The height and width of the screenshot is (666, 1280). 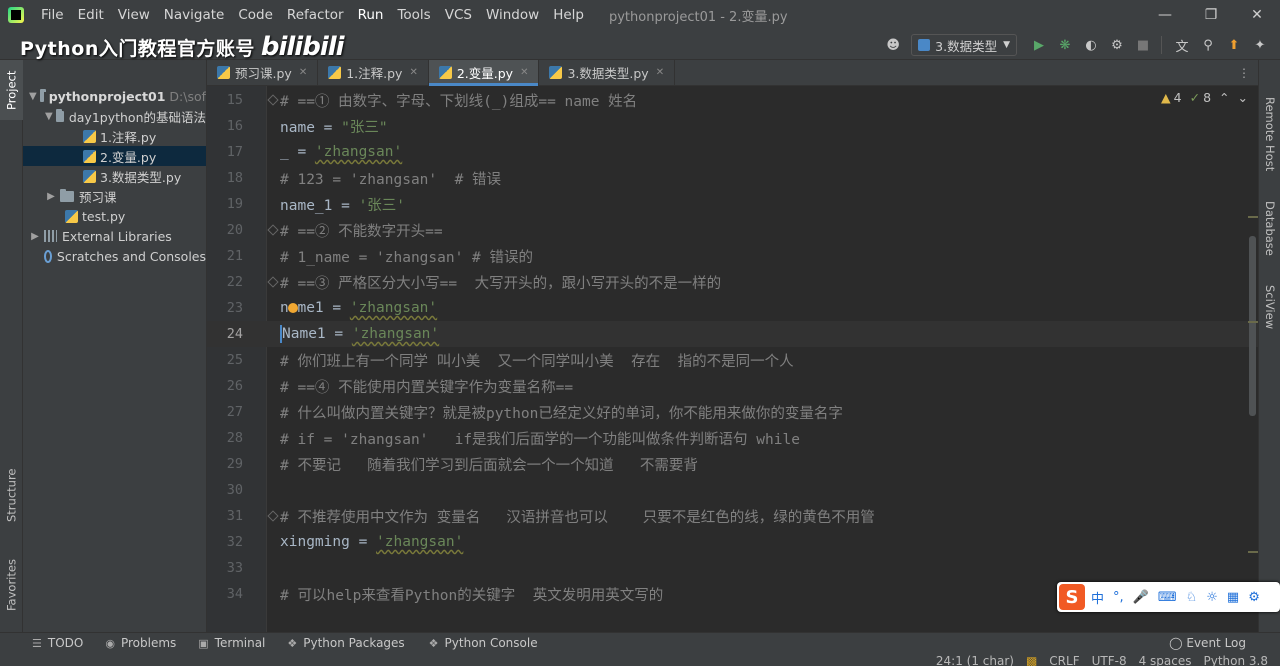 What do you see at coordinates (225, 152) in the screenshot?
I see `line-number: 17` at bounding box center [225, 152].